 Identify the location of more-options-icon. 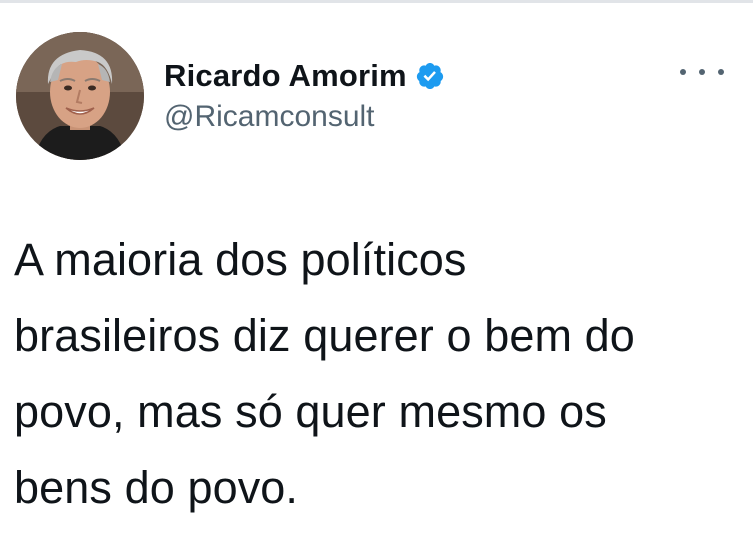
(702, 72).